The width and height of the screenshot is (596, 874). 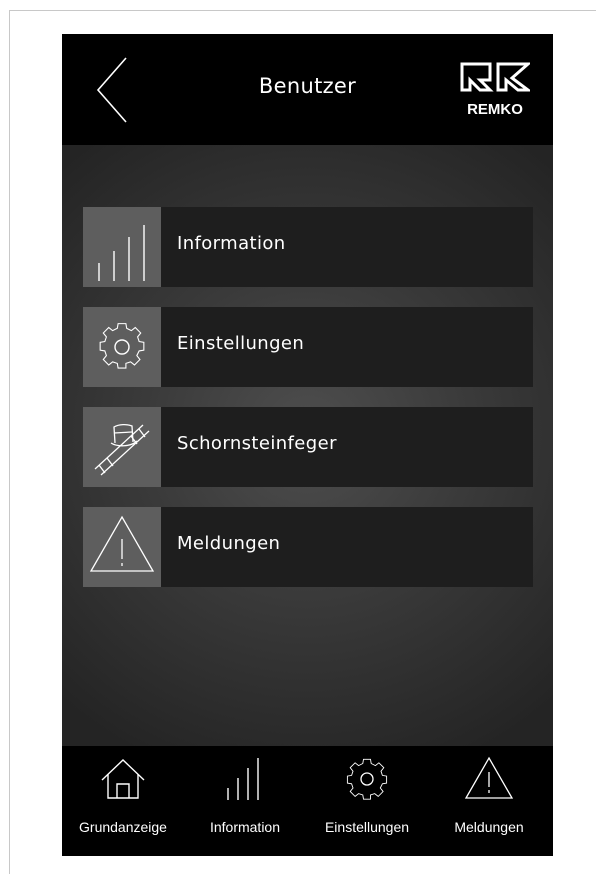 What do you see at coordinates (308, 247) in the screenshot?
I see `menu-item-information: Information` at bounding box center [308, 247].